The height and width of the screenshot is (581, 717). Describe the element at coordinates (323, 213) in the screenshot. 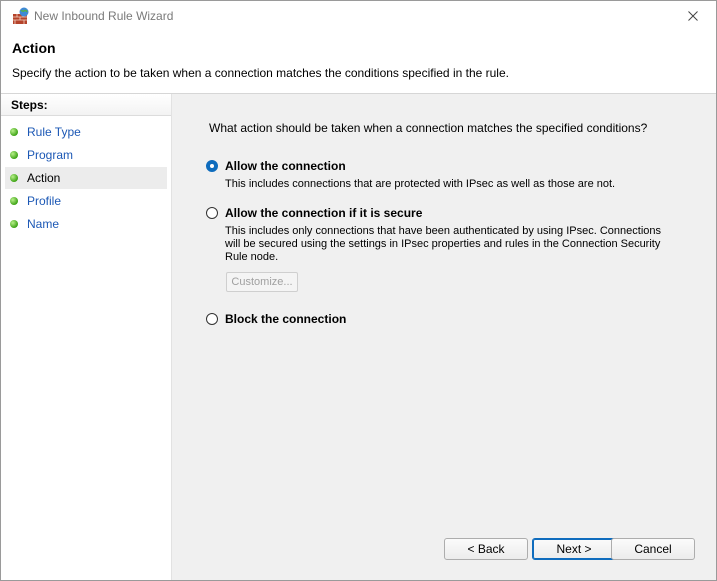

I see `allow-if-secure-label: Allow the connection if it is secure` at that location.